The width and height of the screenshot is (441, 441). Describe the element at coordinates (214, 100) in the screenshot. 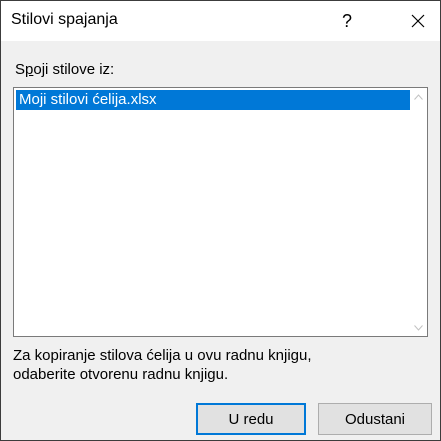

I see `list-item: Moji stilovi ćelija.xlsx` at that location.